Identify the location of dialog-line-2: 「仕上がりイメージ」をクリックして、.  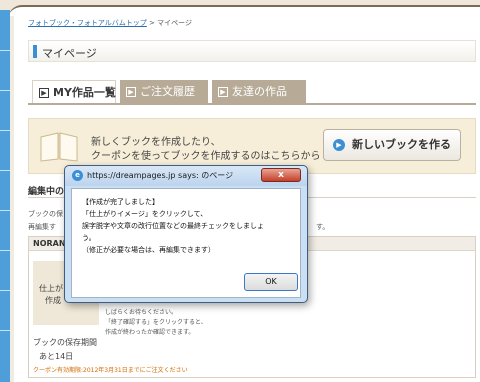
(145, 214).